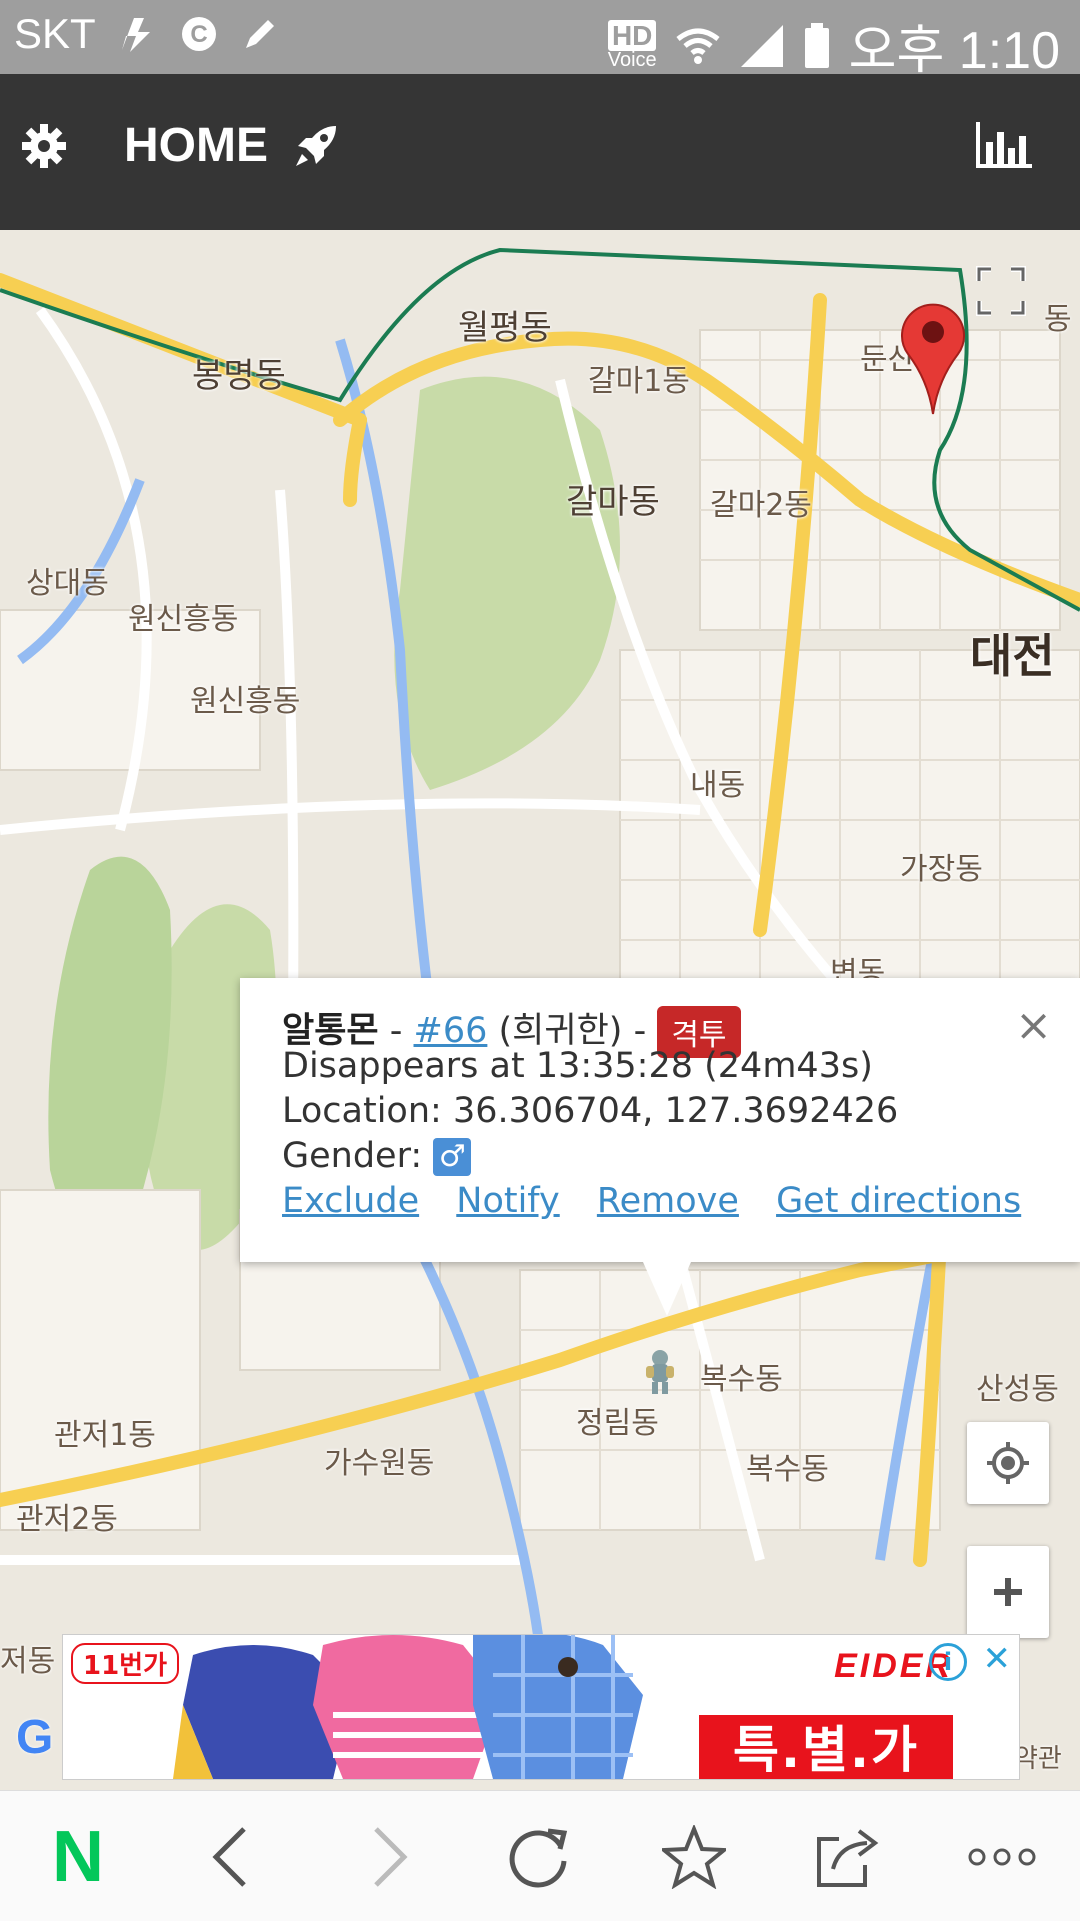  Describe the element at coordinates (632, 45) in the screenshot. I see `hd-voice-icon: HD Voice` at that location.